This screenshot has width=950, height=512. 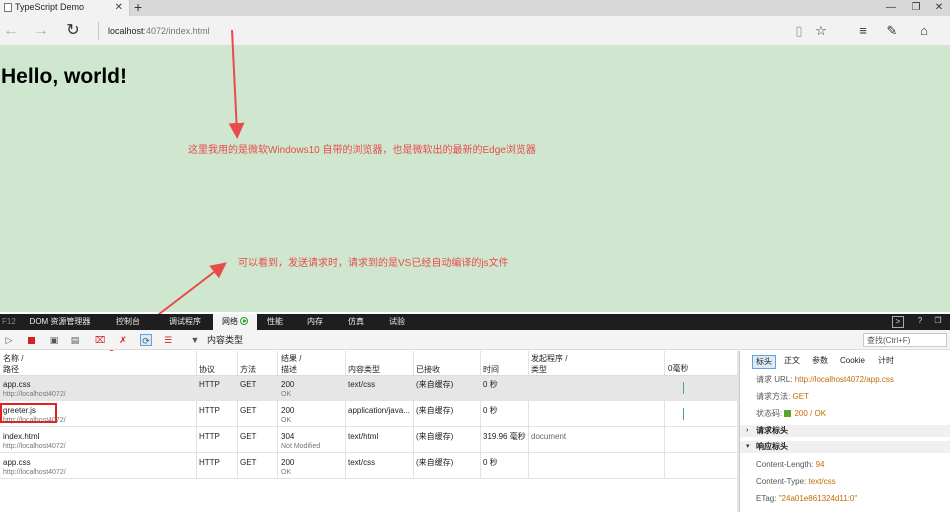 I want to click on tab-memory: 内存, so click(x=315, y=322).